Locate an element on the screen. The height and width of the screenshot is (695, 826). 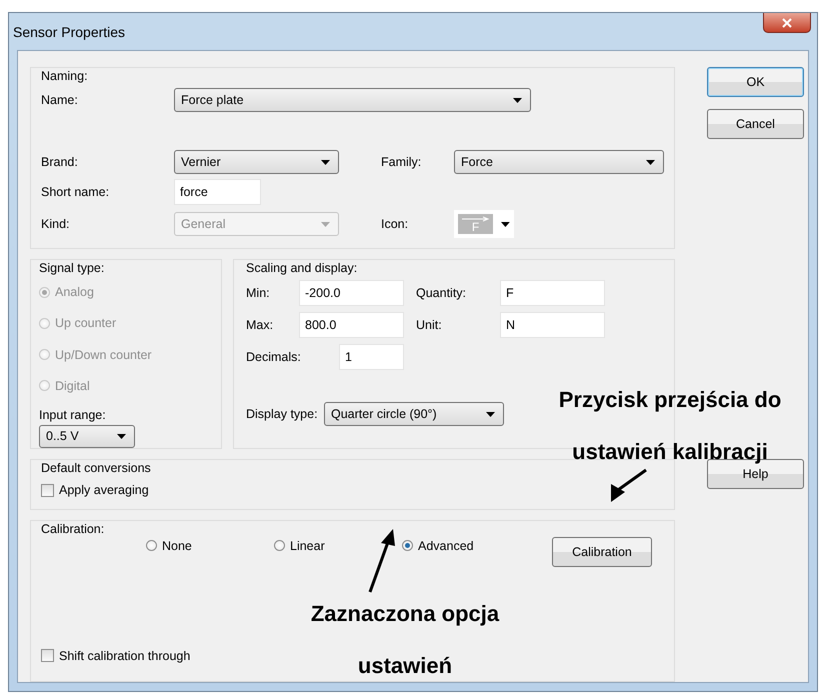
field-label: Input range: is located at coordinates (73, 415).